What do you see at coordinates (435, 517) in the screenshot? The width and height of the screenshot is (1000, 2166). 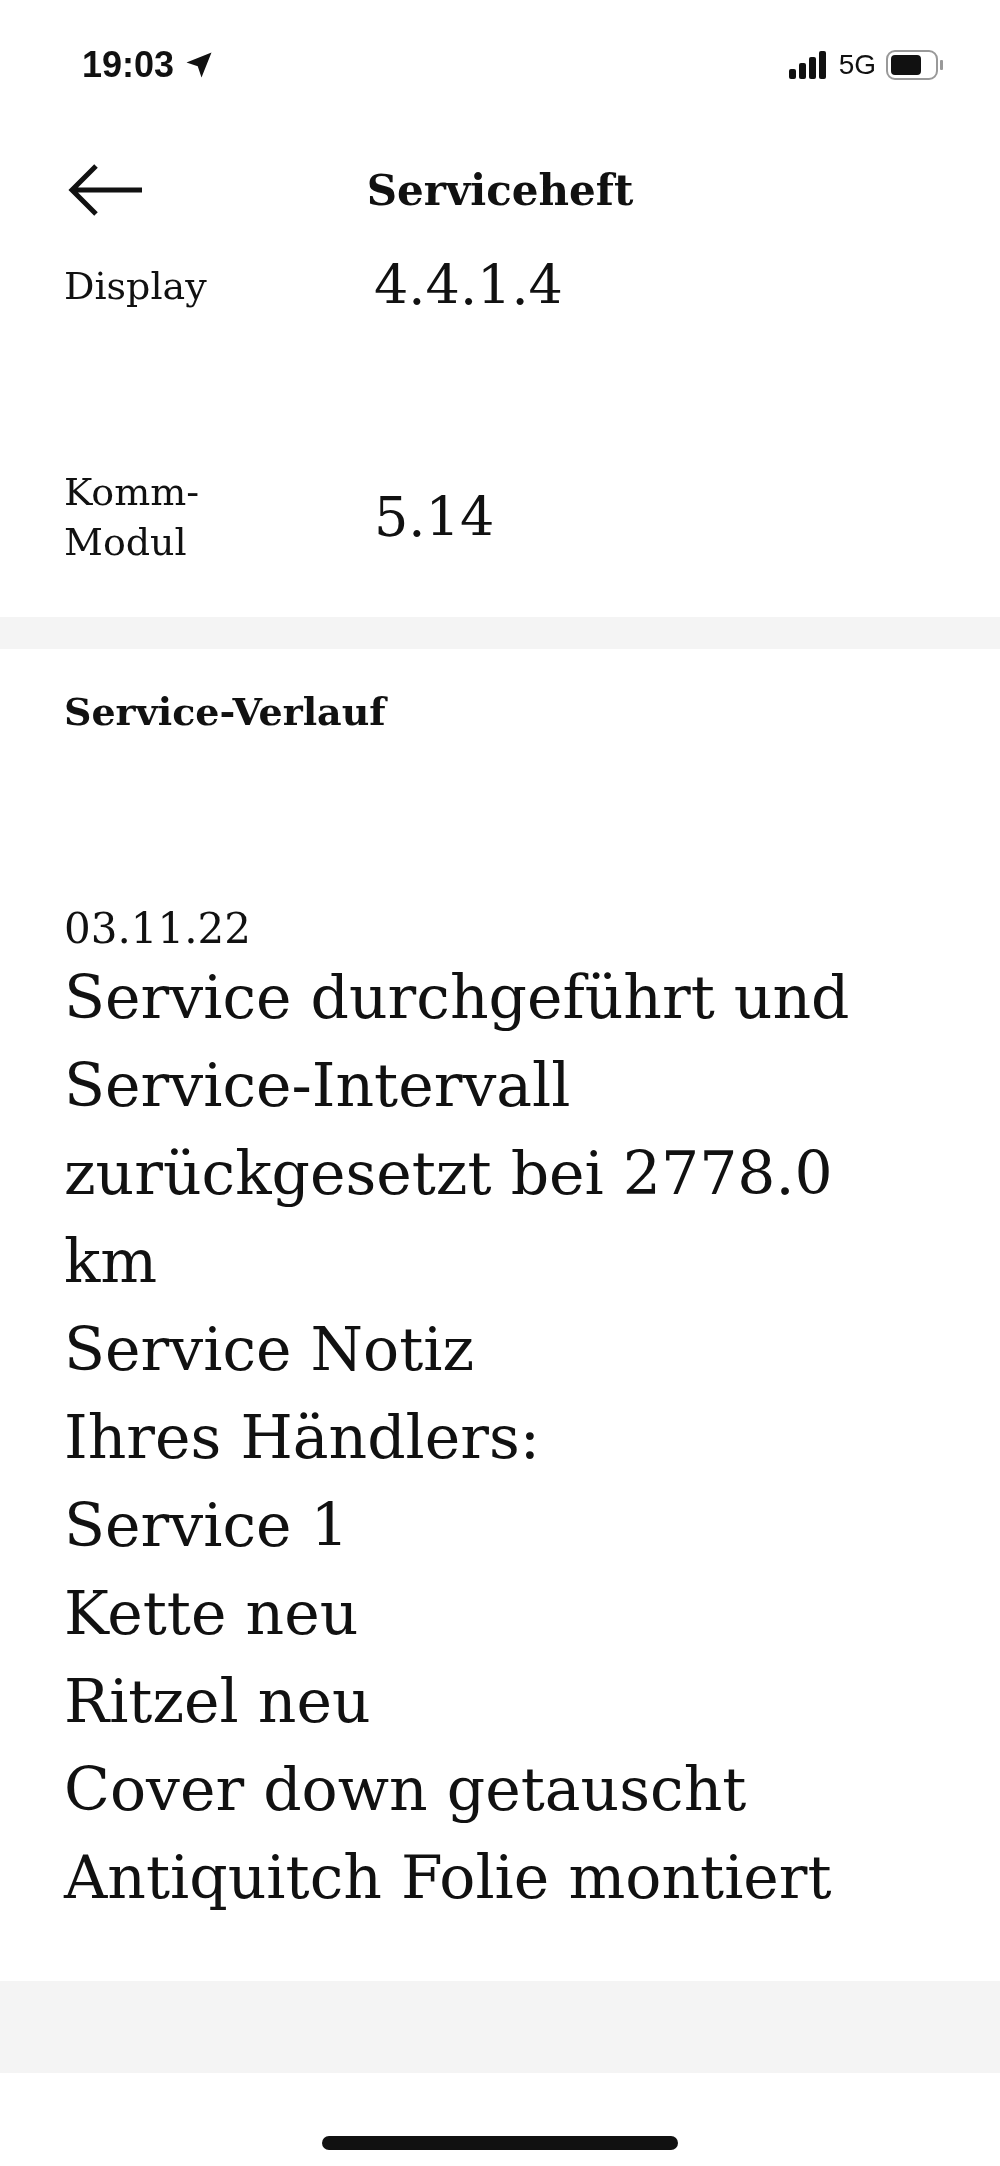 I see `version-value: 5.14` at bounding box center [435, 517].